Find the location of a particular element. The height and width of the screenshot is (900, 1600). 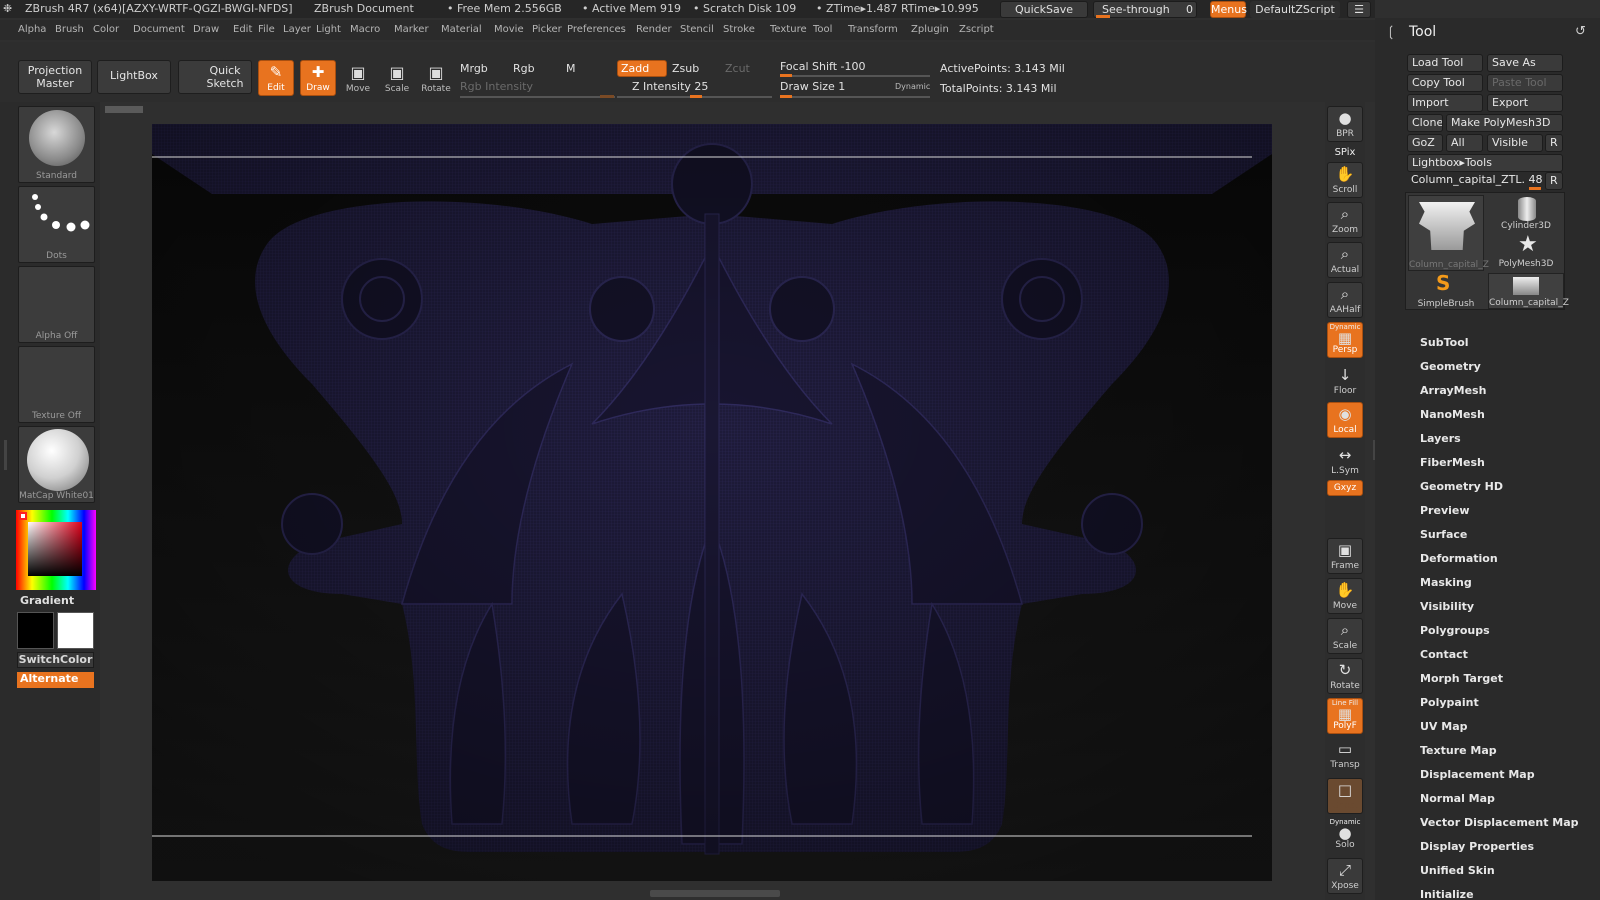

rgb-button: Rgb is located at coordinates (524, 68).